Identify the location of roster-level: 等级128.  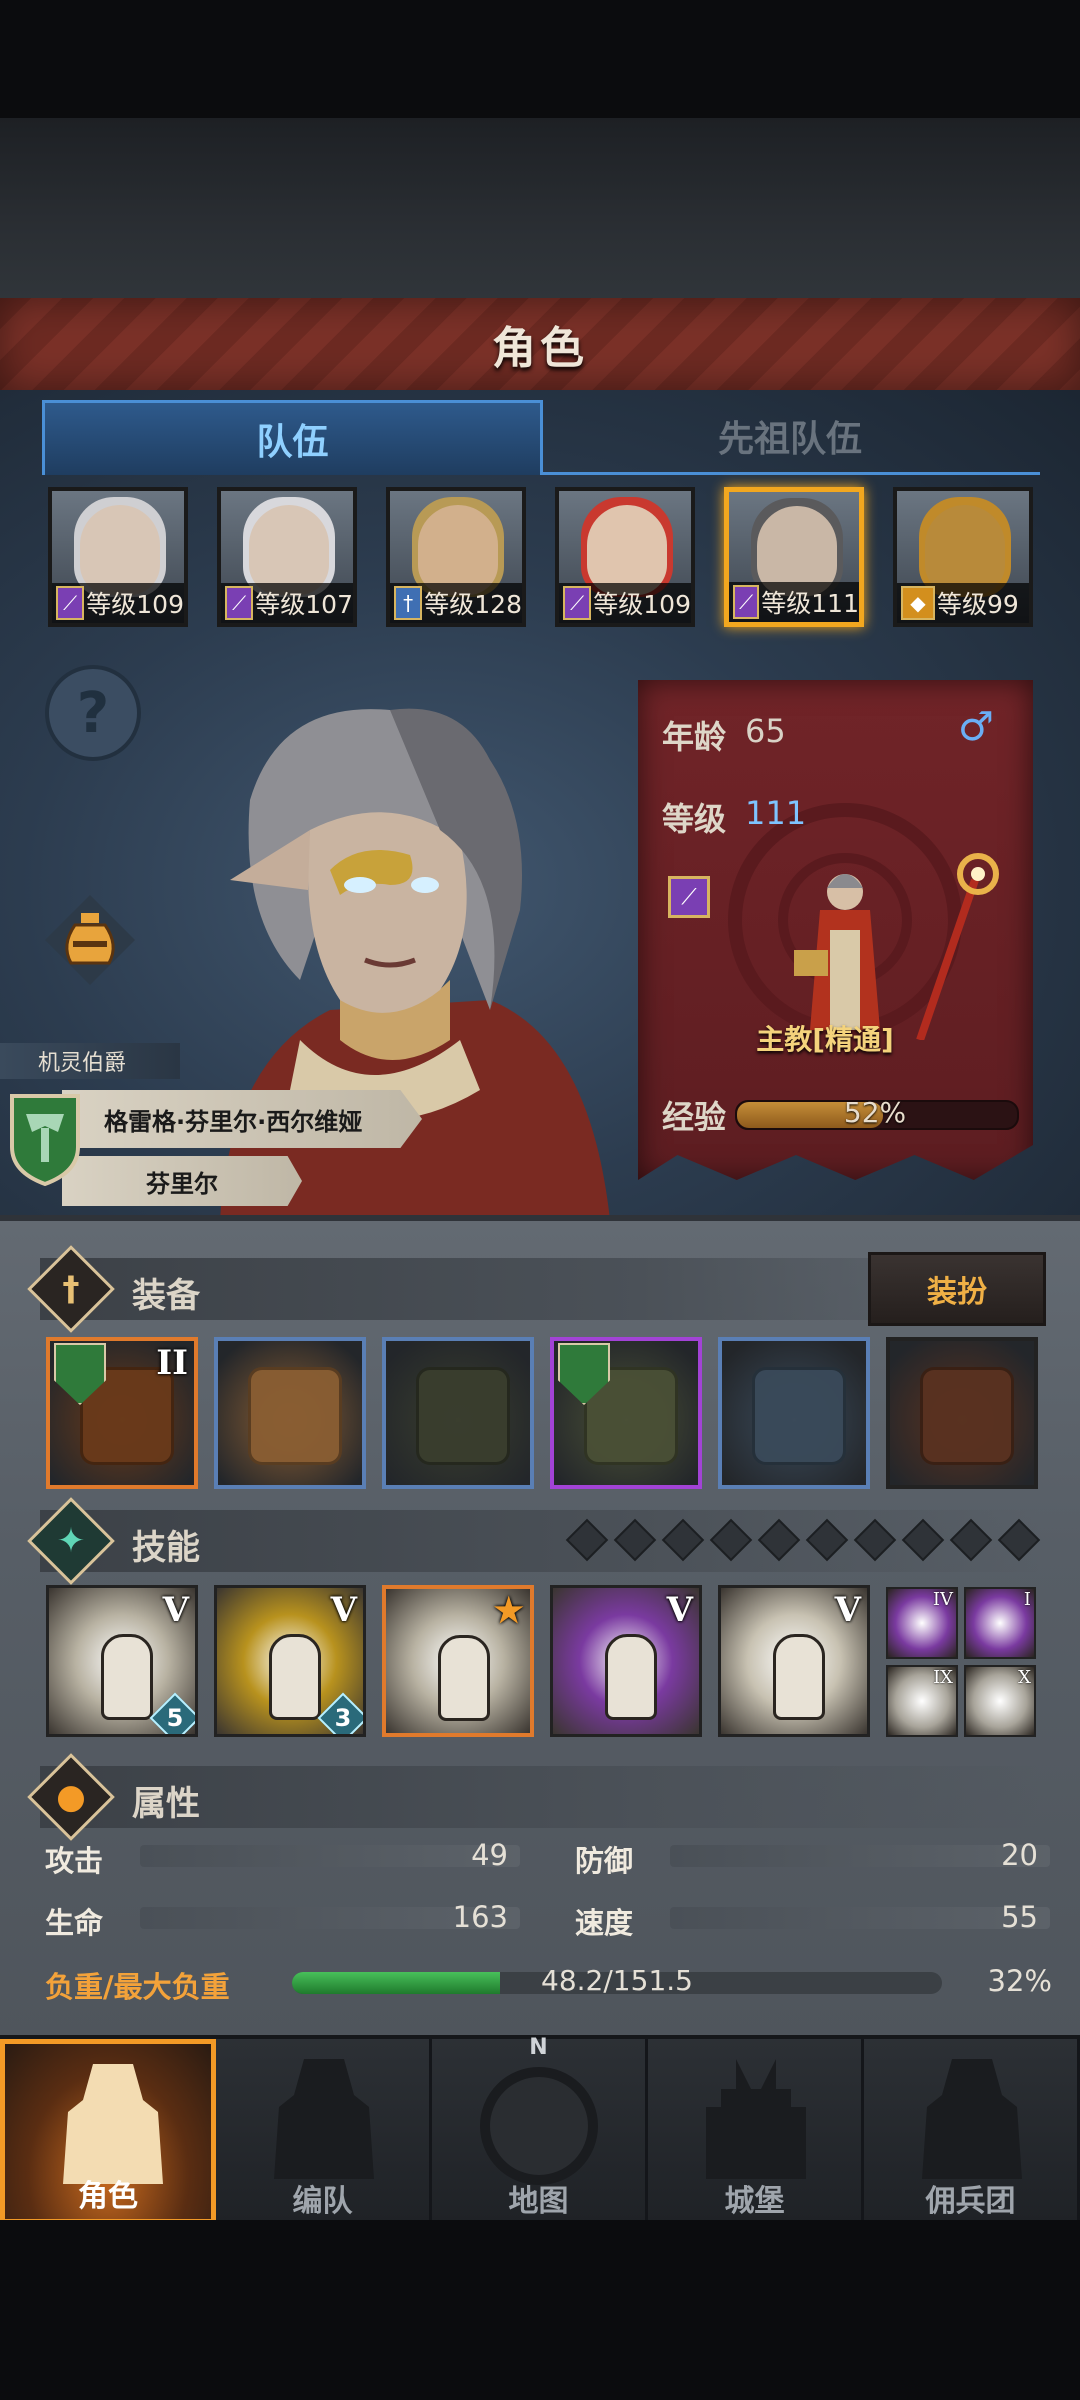
(473, 604).